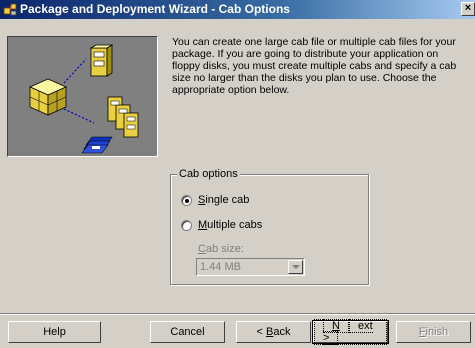 The width and height of the screenshot is (475, 348). I want to click on chevron-down-icon, so click(296, 267).